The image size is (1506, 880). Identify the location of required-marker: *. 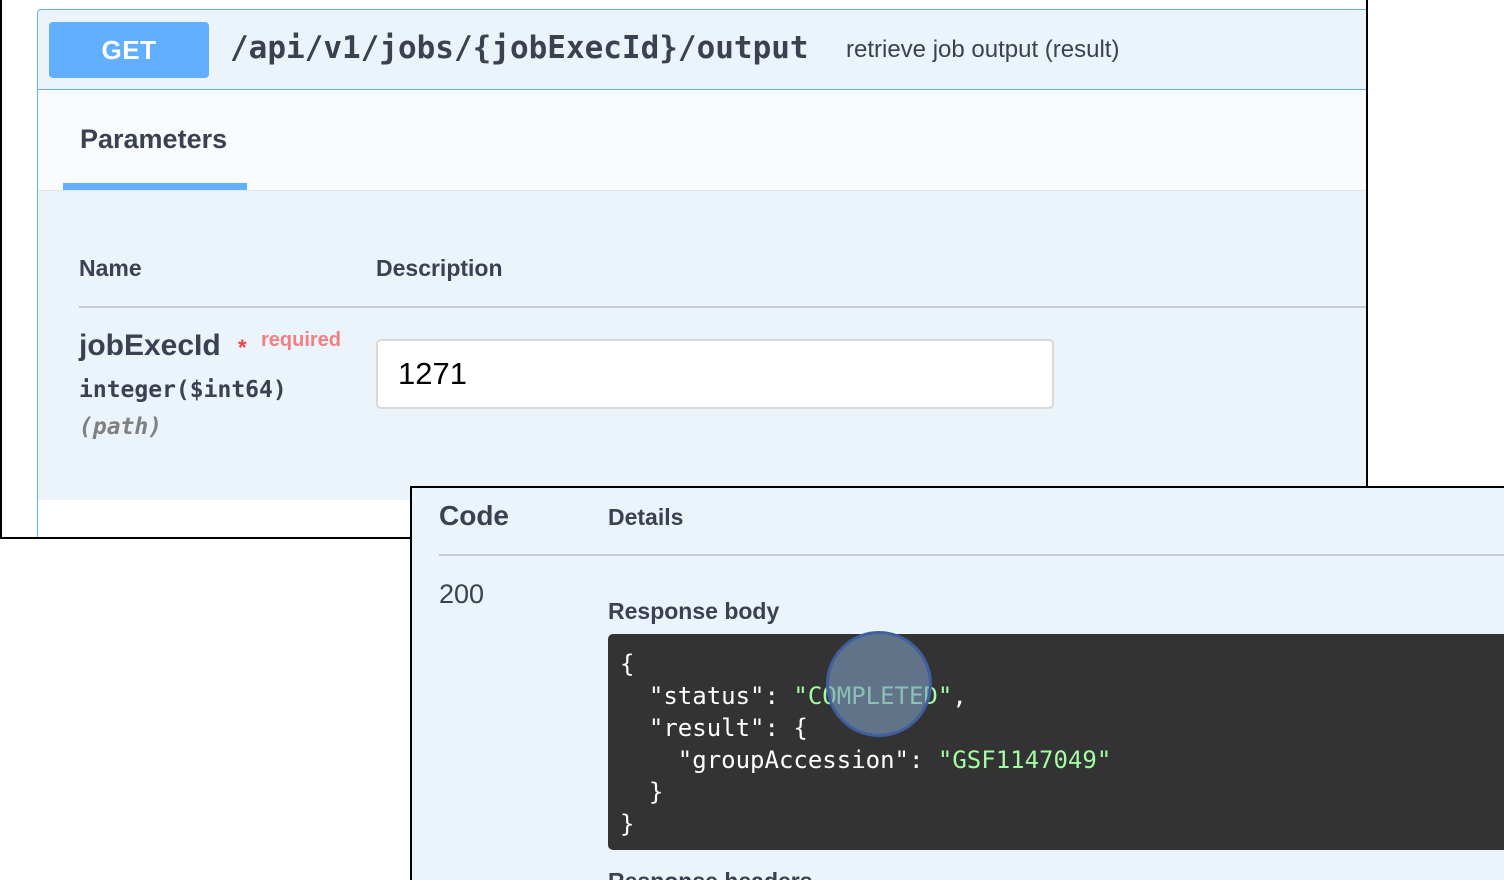
(242, 347).